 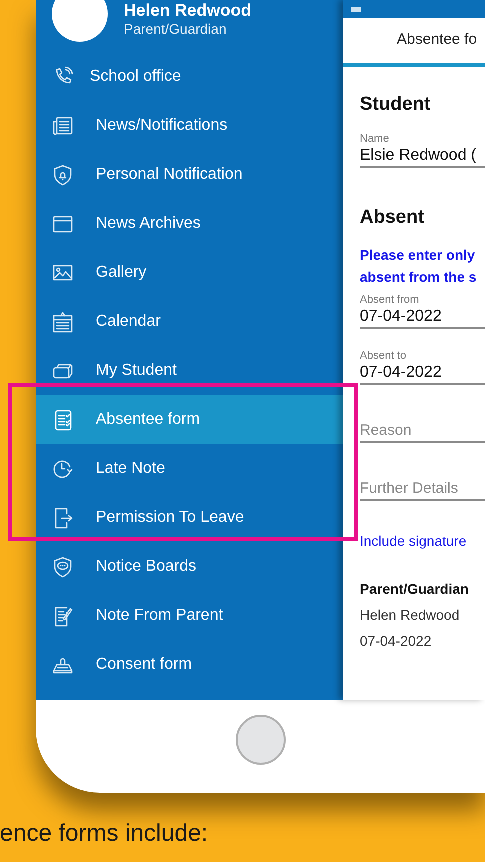 I want to click on input-field: Absent to 07-04-2022, so click(x=422, y=367).